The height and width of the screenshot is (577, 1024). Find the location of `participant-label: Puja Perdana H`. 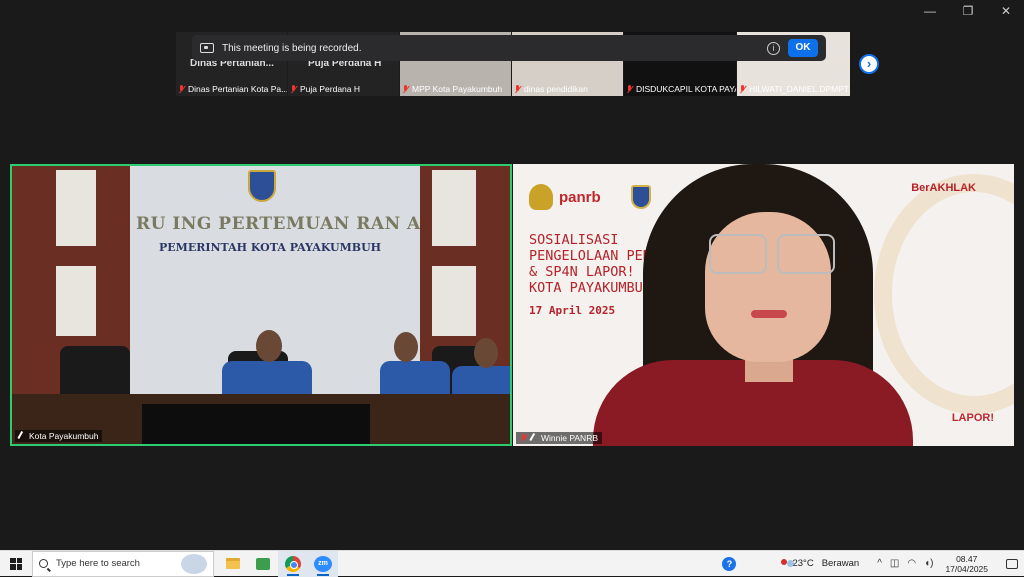

participant-label: Puja Perdana H is located at coordinates (330, 89).